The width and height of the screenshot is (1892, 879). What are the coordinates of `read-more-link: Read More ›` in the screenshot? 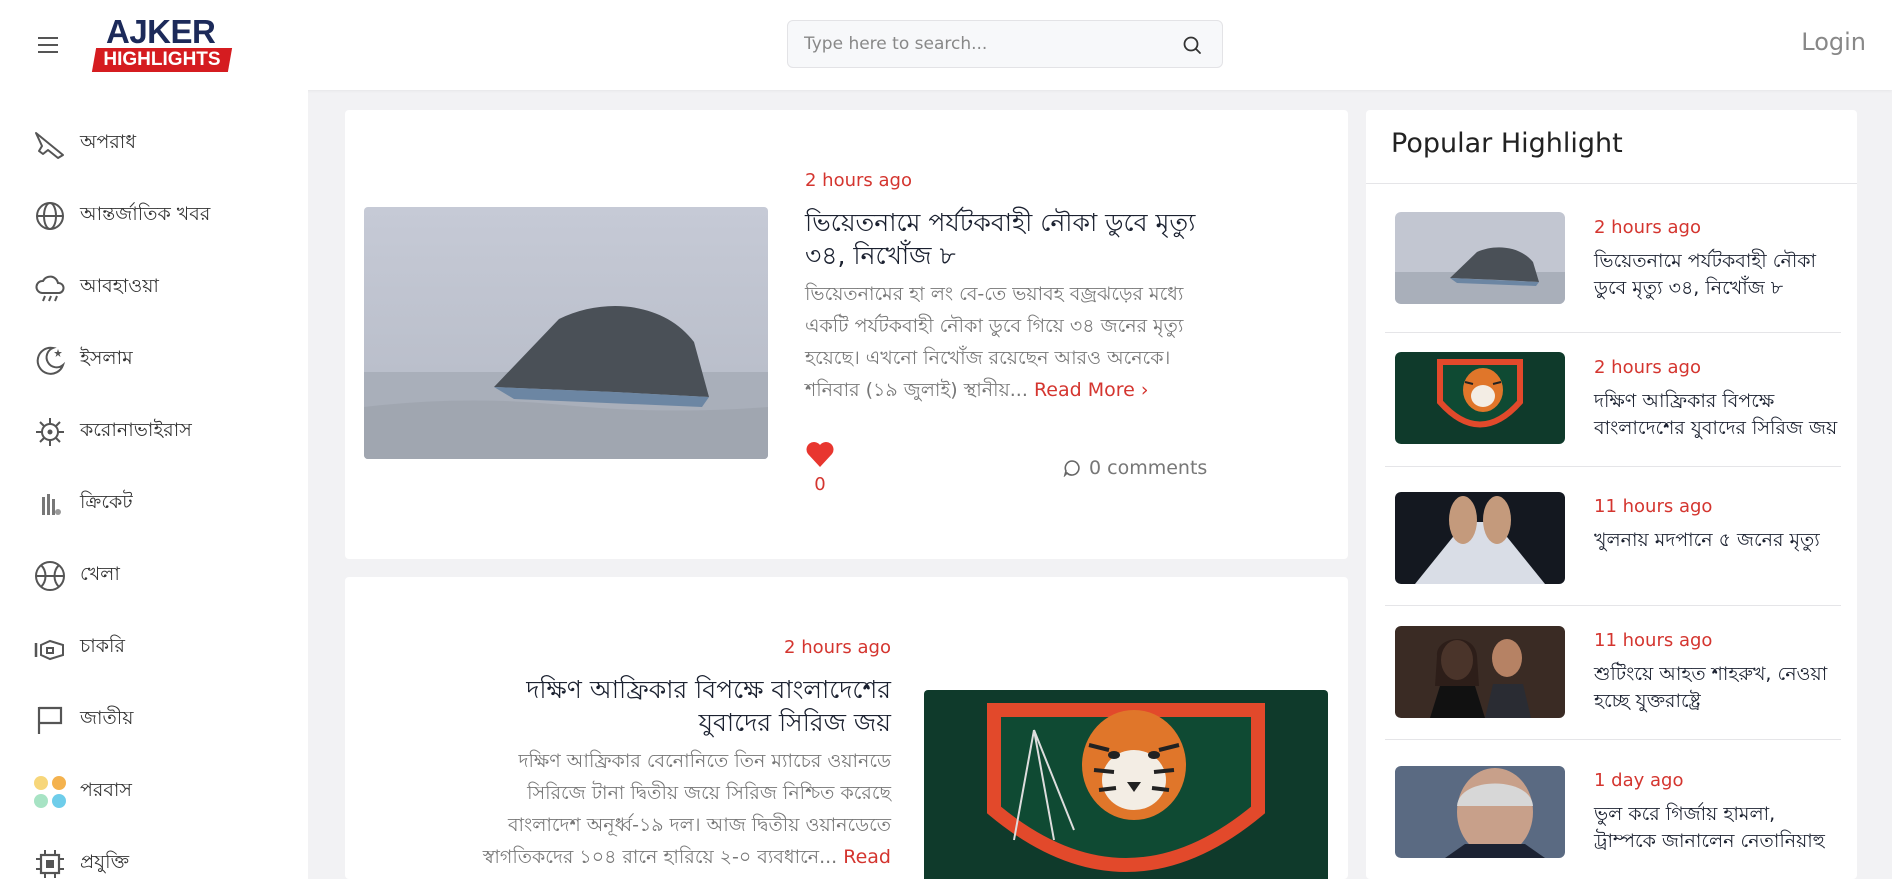 It's located at (1091, 390).